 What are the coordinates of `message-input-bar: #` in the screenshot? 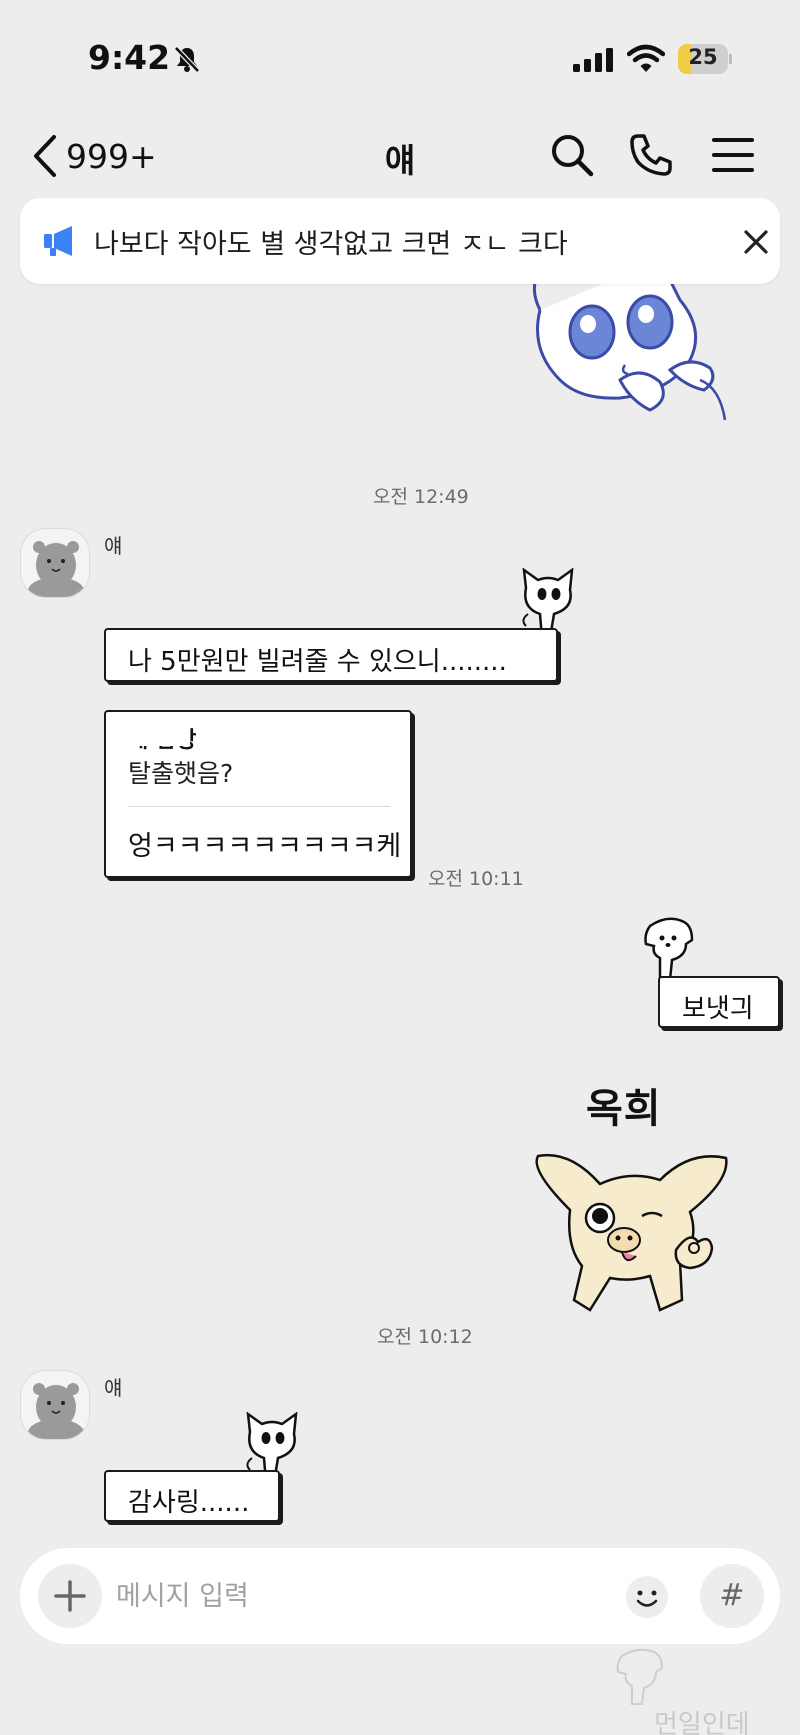 It's located at (400, 1596).